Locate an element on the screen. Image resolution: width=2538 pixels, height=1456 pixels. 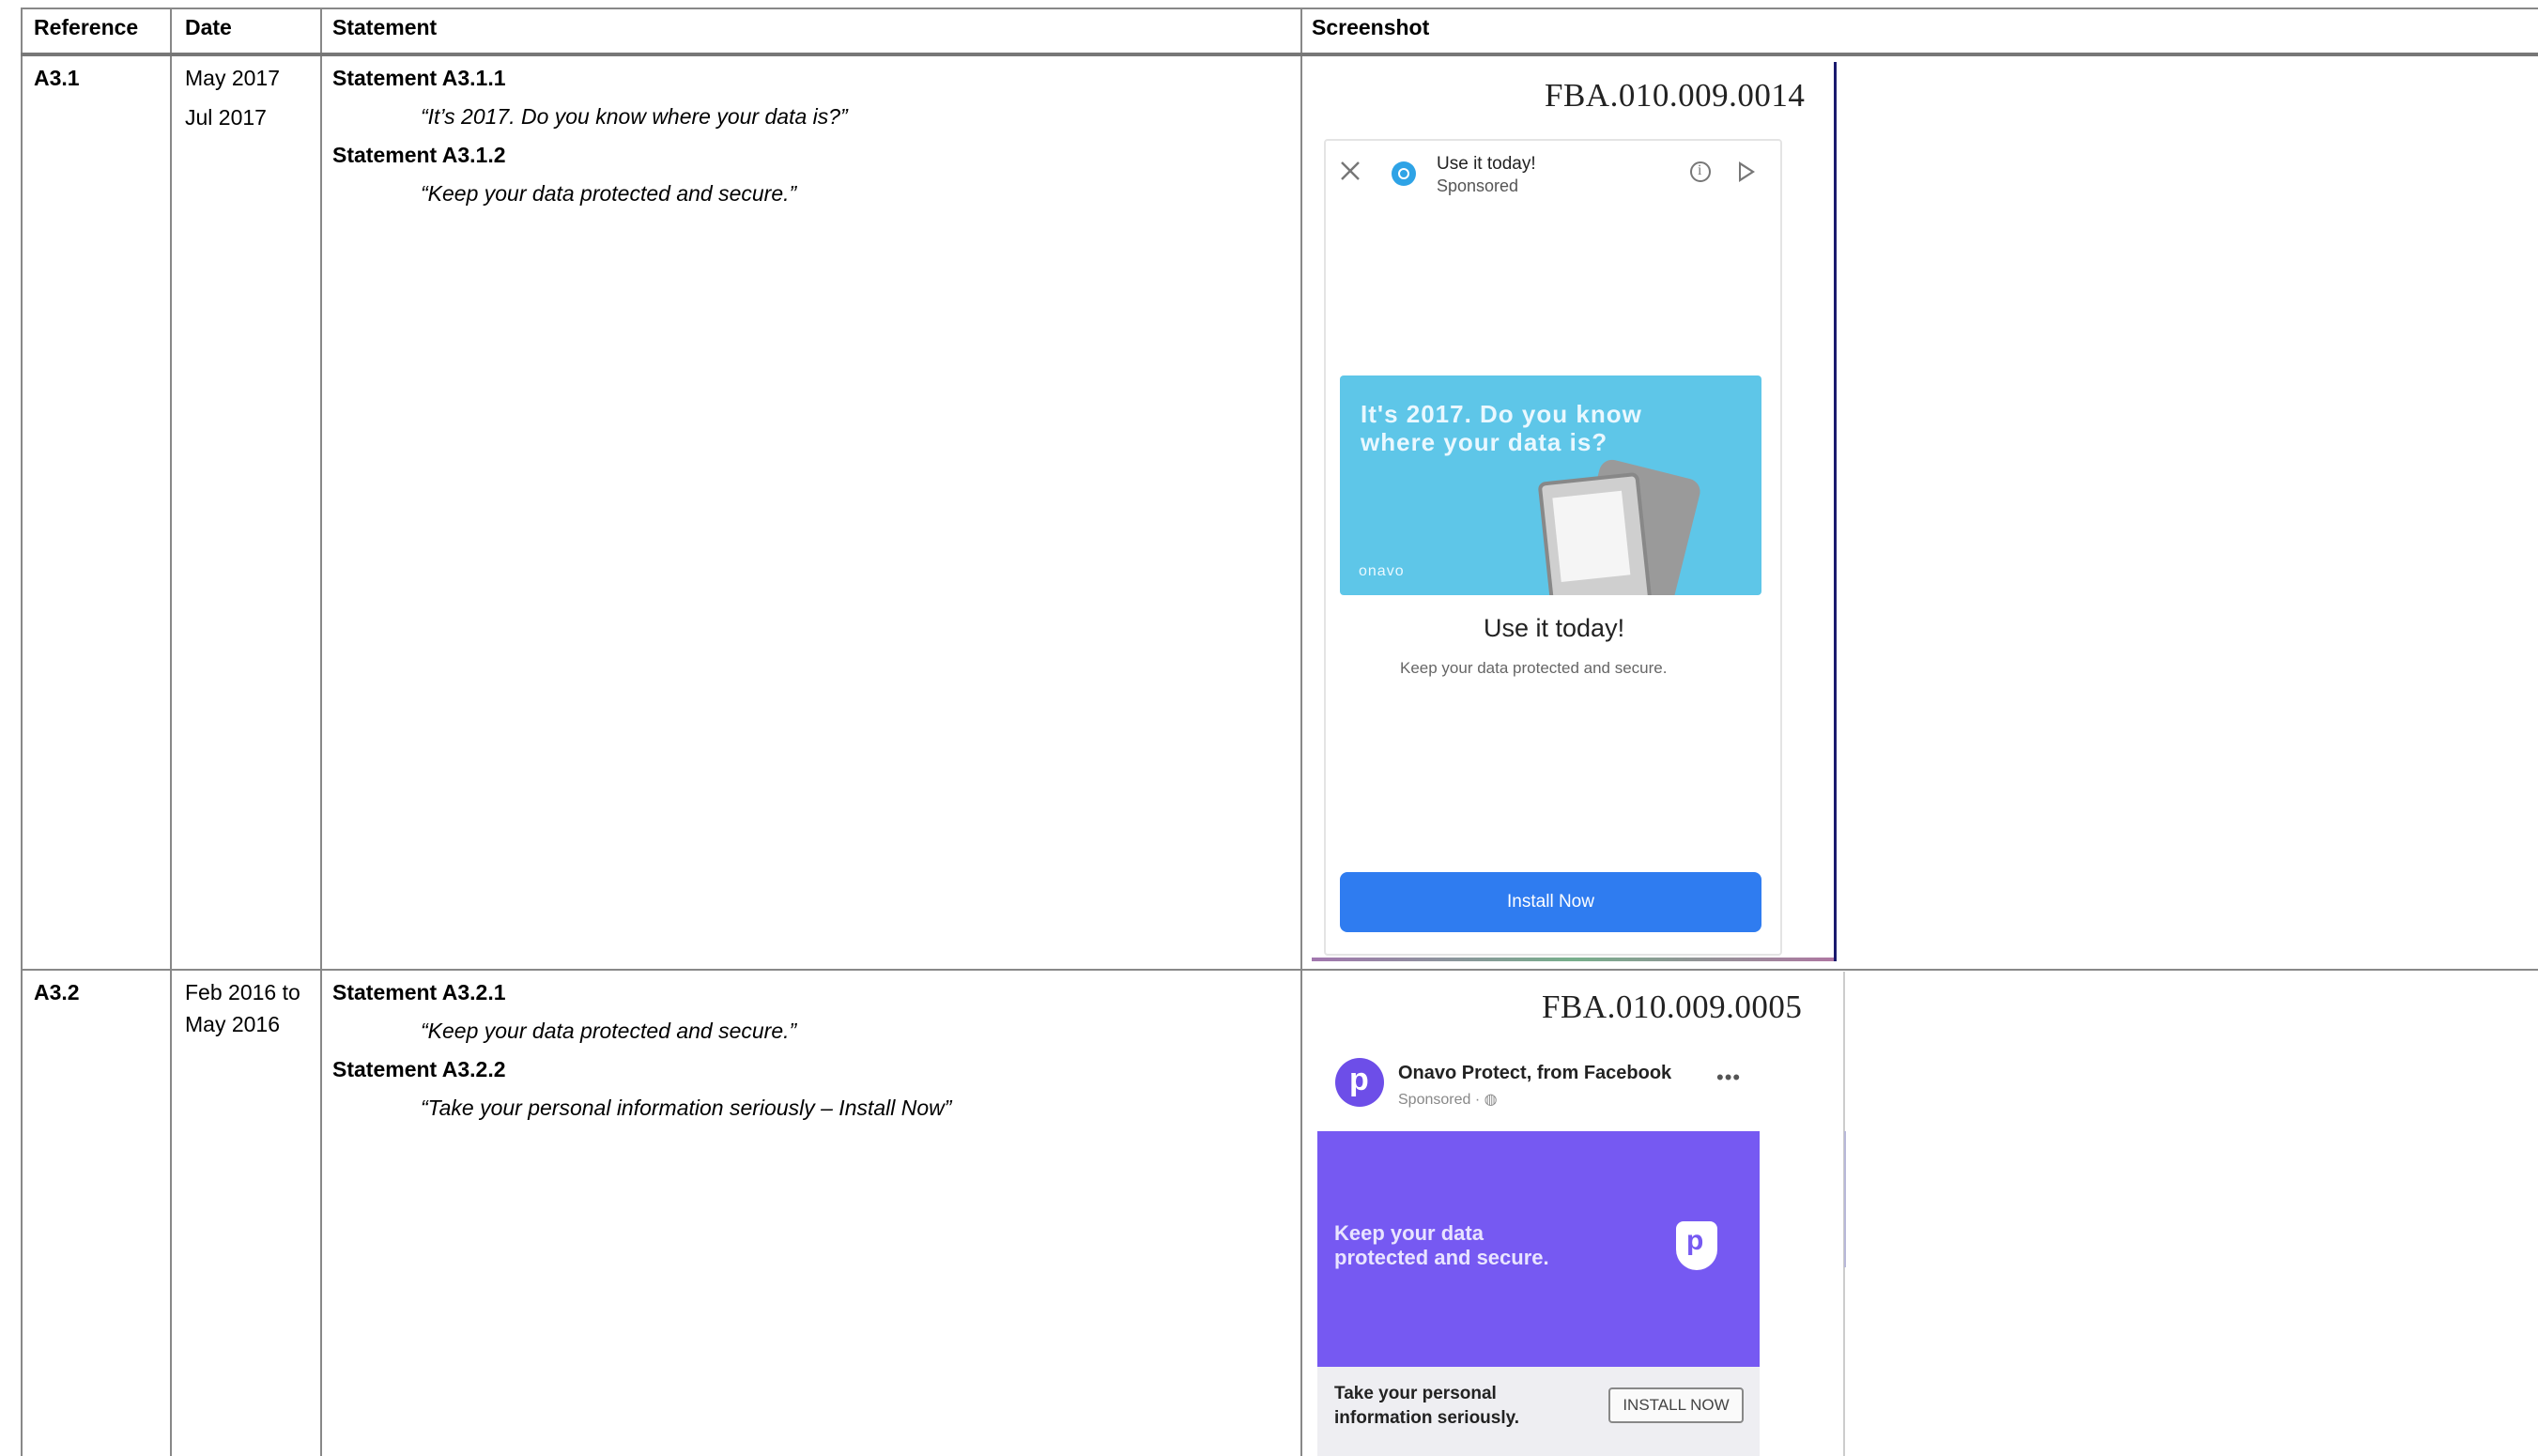
row-date-end: May 2016 is located at coordinates (233, 1024).